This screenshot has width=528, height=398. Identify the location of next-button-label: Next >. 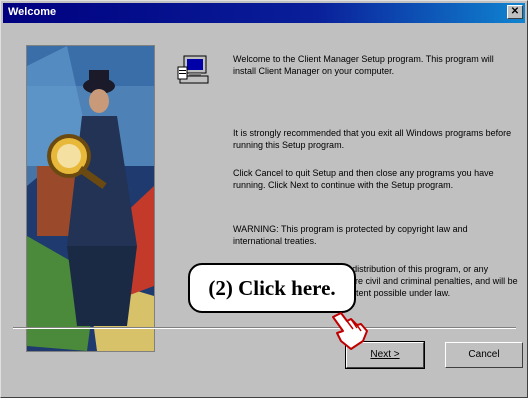
(385, 354).